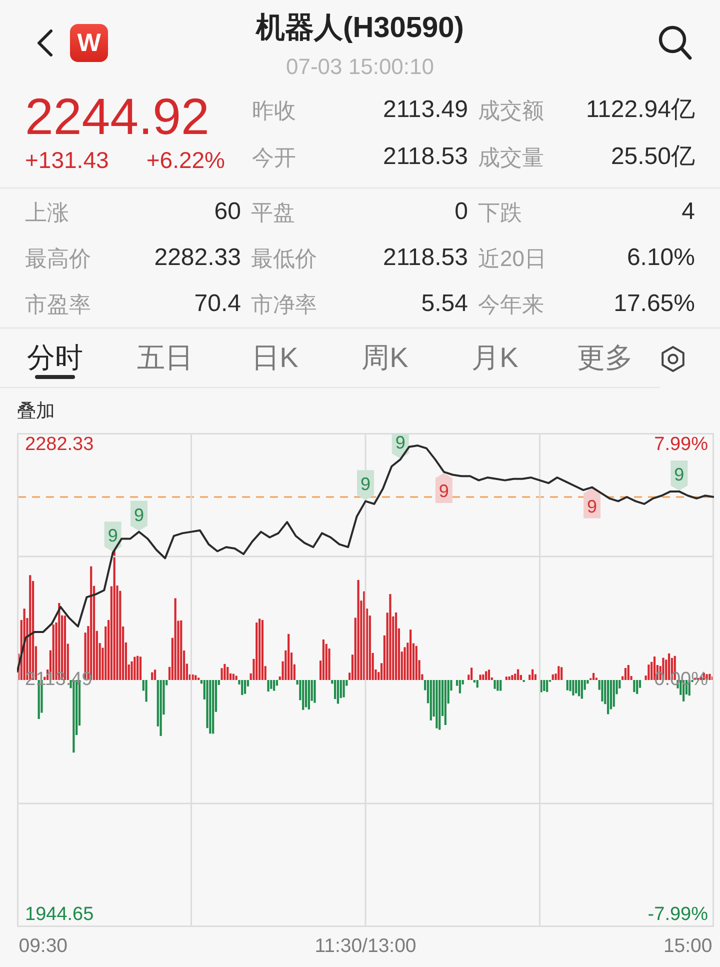 This screenshot has height=967, width=720. Describe the element at coordinates (45, 43) in the screenshot. I see `back-icon` at that location.